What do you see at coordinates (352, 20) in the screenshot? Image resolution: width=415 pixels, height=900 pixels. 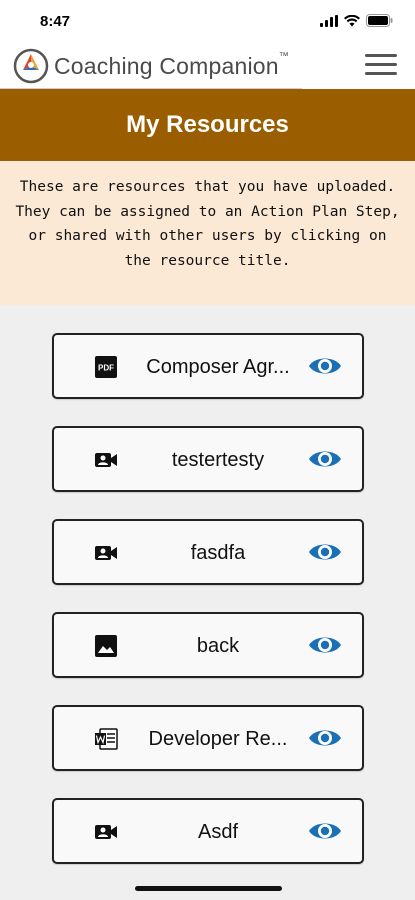 I see `wifi-icon` at bounding box center [352, 20].